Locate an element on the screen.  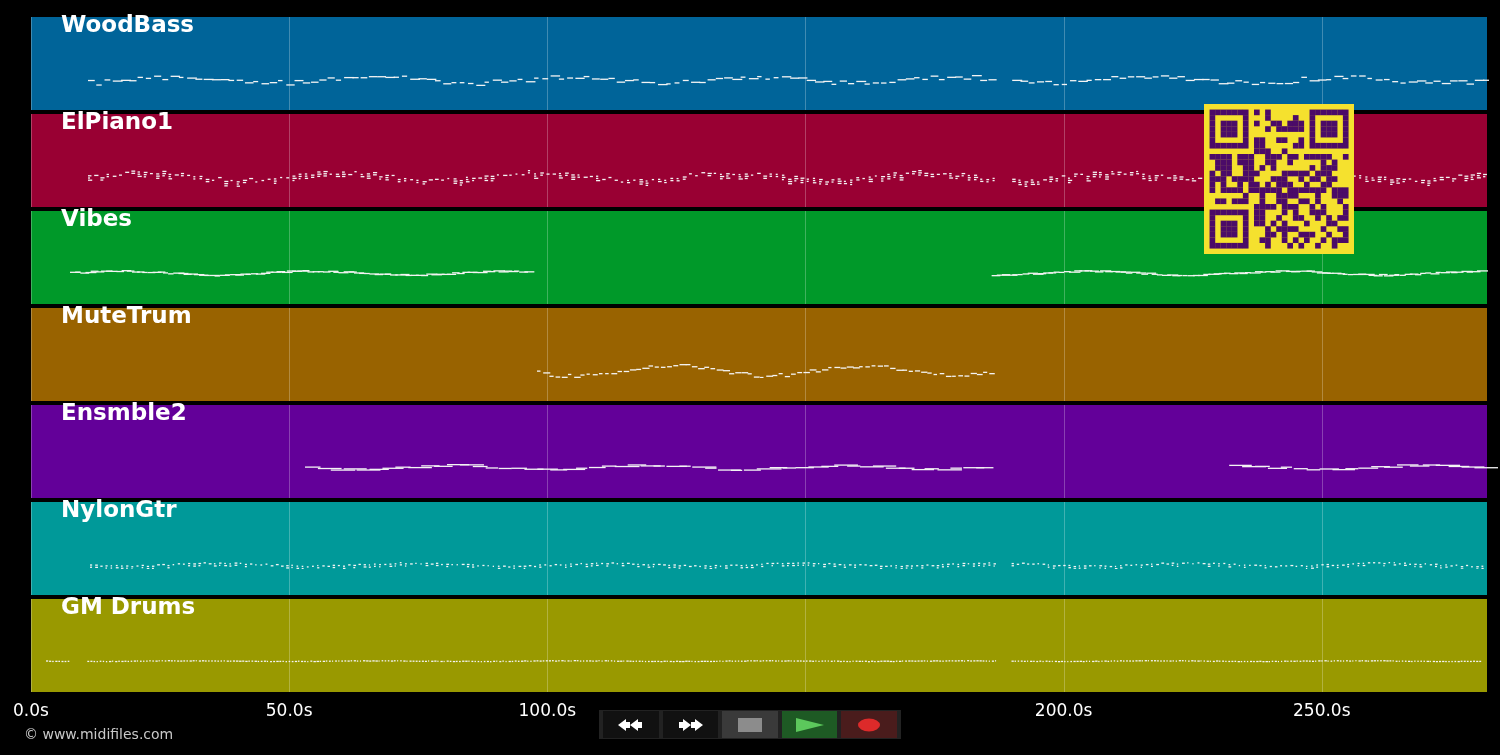
stop-button is located at coordinates (750, 724).